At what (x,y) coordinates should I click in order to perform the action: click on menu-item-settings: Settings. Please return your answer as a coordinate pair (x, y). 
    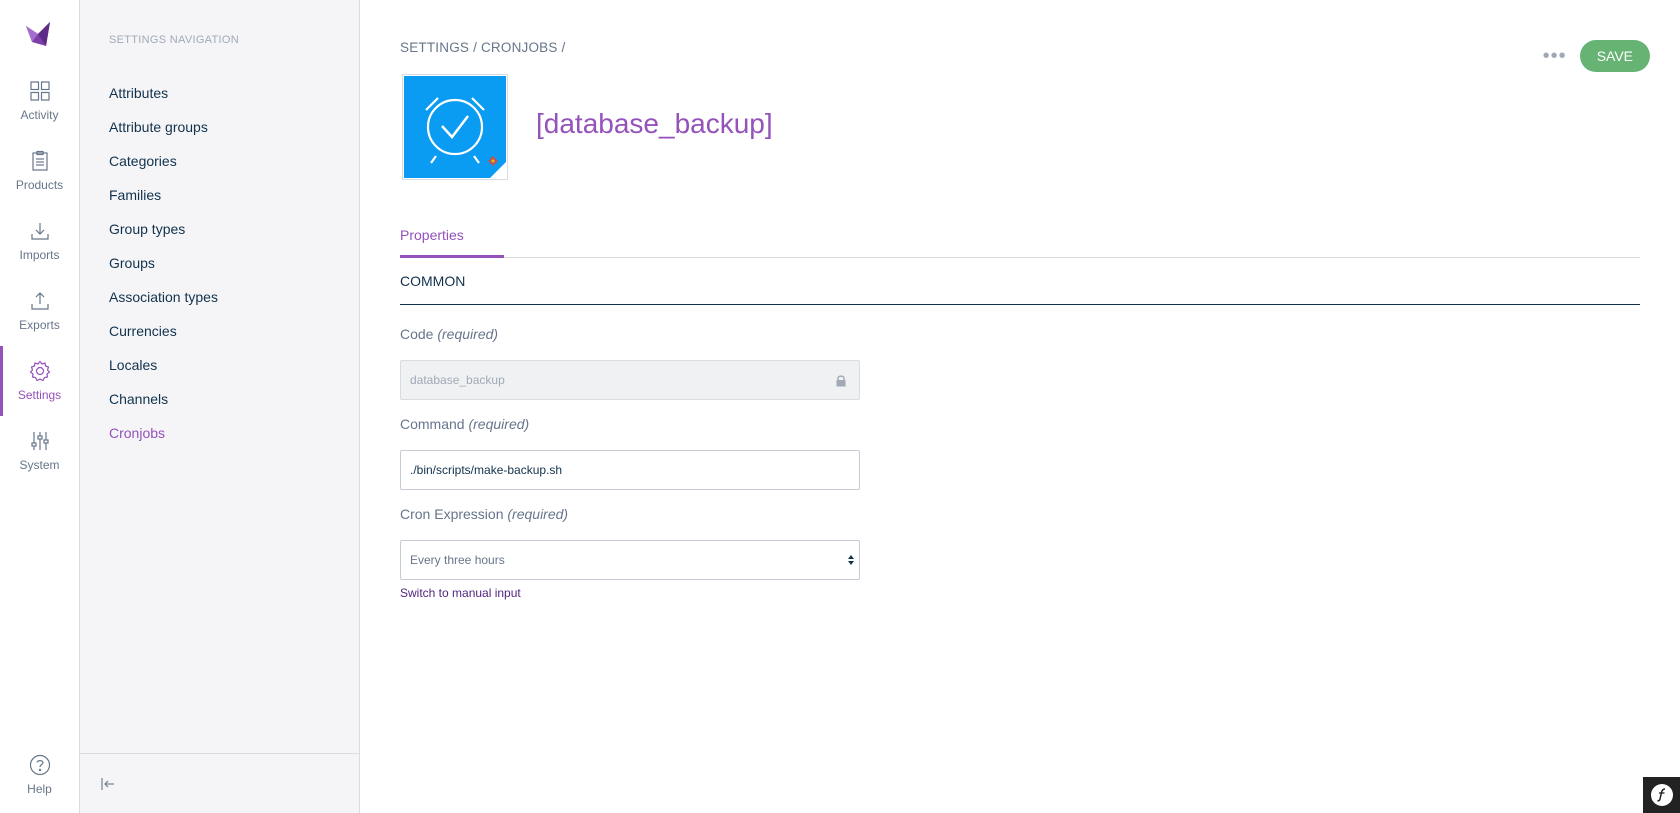
    Looking at the image, I should click on (39, 381).